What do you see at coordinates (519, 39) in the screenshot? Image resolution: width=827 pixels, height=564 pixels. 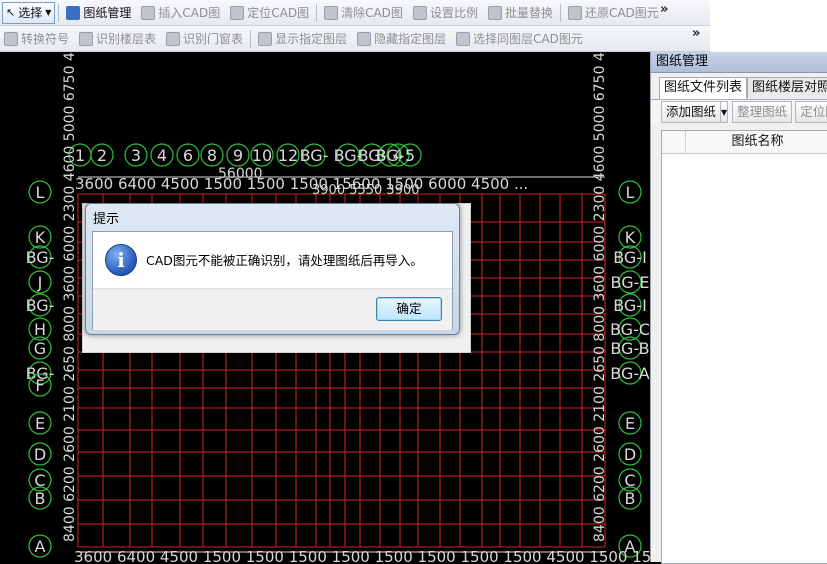 I see `toolbar2-button-5: select-same-layer-icon选择同图层CAD图元` at bounding box center [519, 39].